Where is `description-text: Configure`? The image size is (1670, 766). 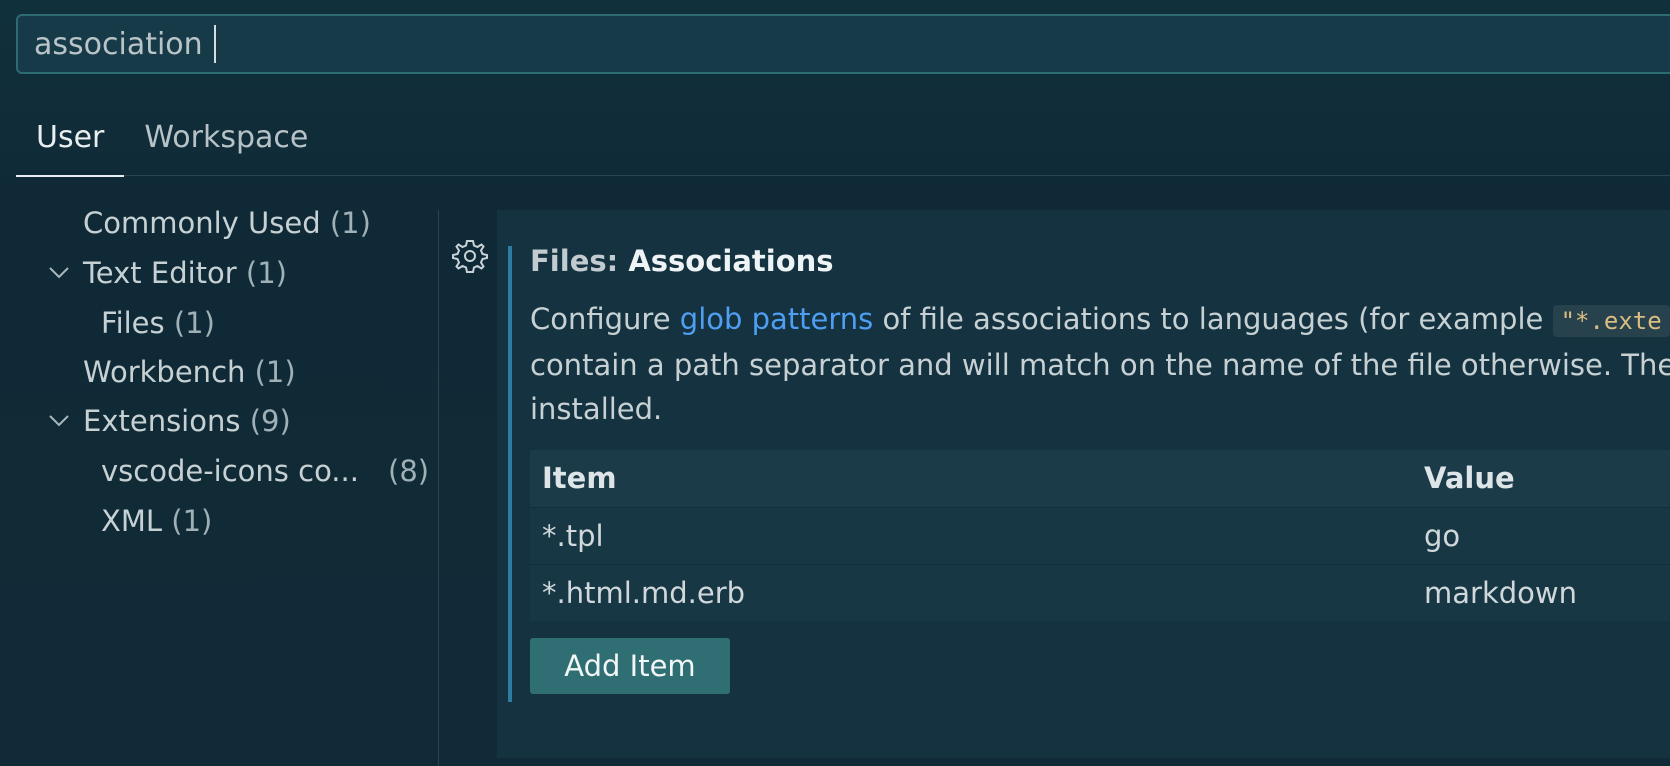
description-text: Configure is located at coordinates (605, 319).